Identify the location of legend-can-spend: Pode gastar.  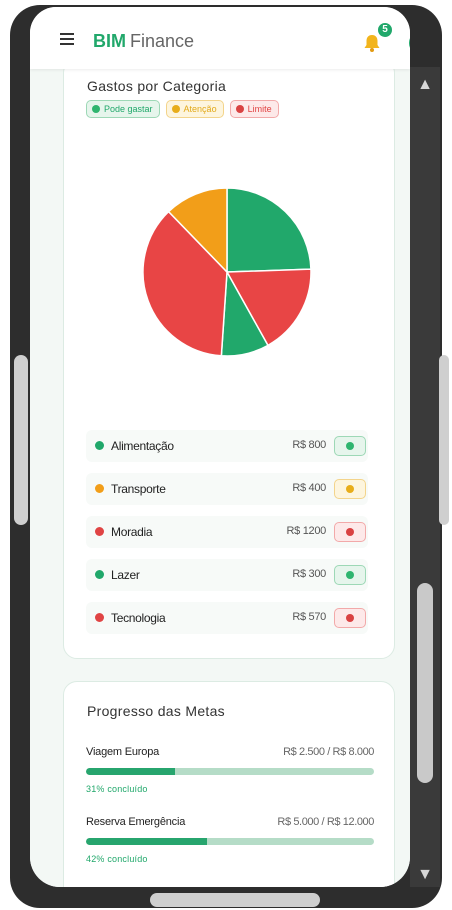
(123, 109).